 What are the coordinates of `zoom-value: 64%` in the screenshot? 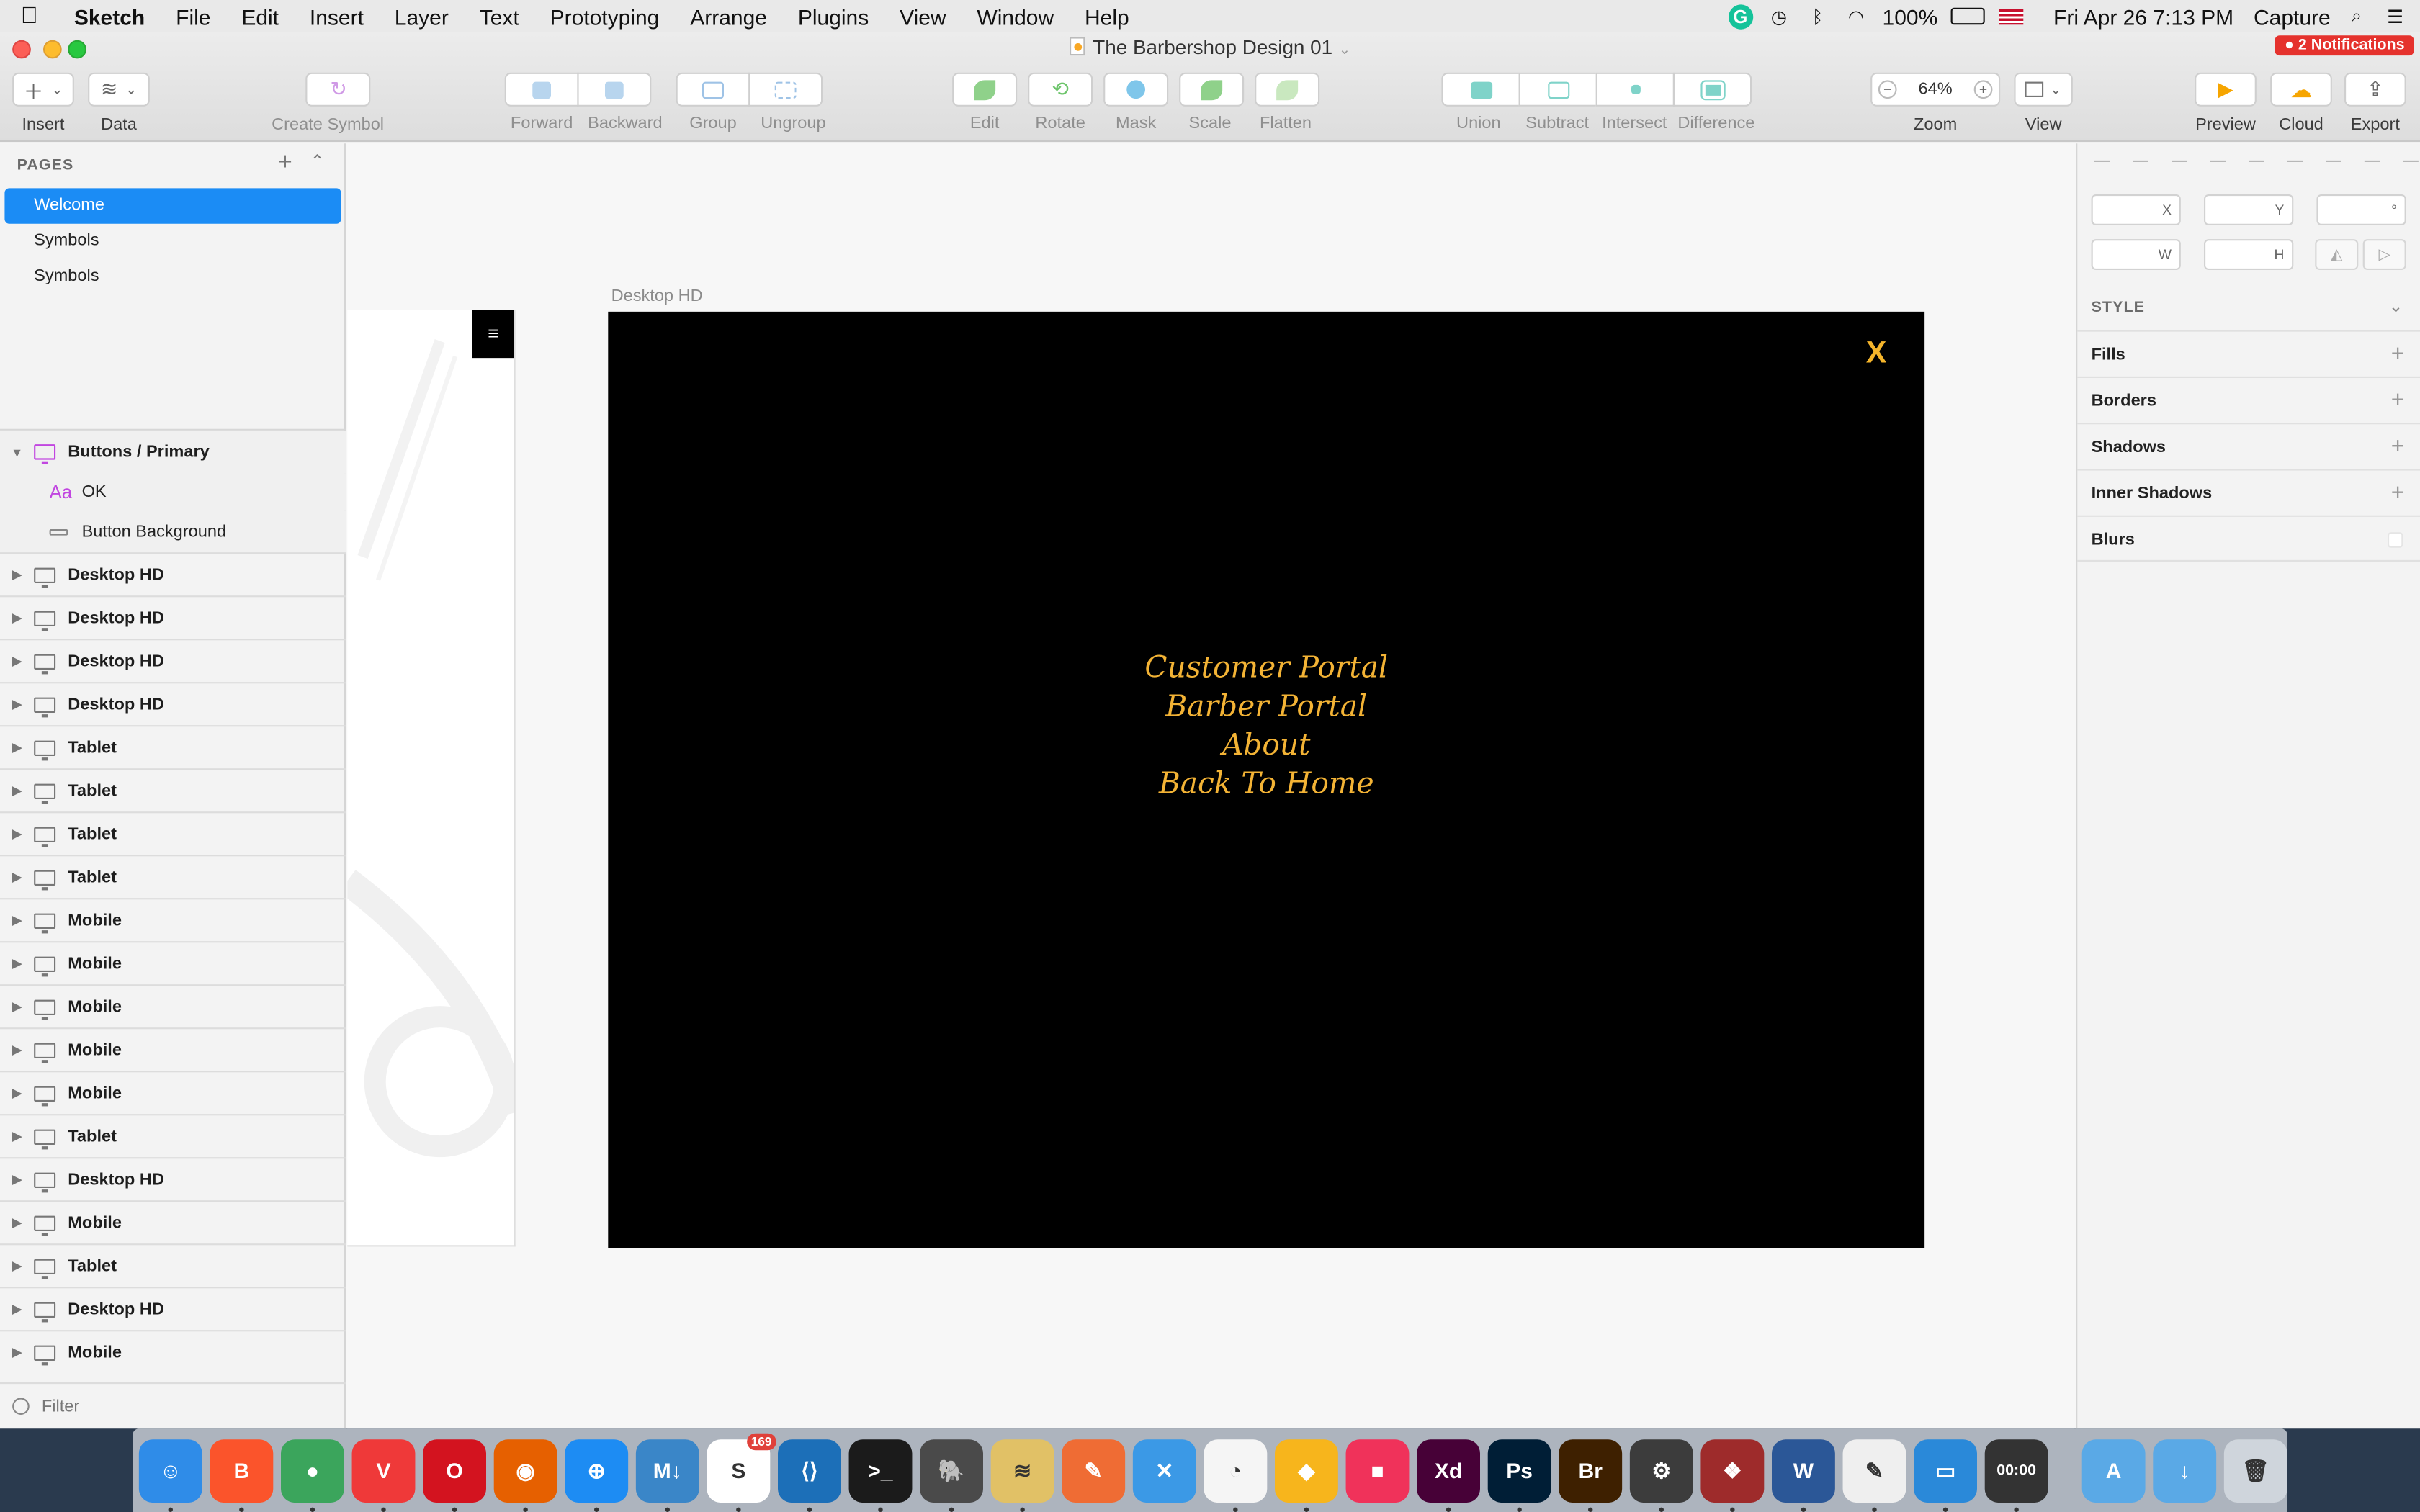 It's located at (1936, 89).